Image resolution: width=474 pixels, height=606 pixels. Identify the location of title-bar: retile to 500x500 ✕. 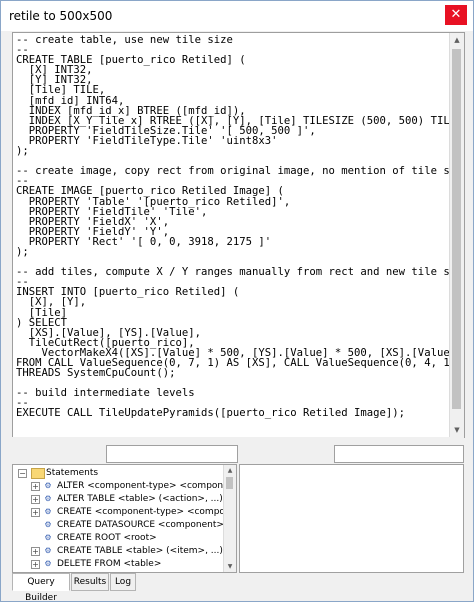
(237, 16).